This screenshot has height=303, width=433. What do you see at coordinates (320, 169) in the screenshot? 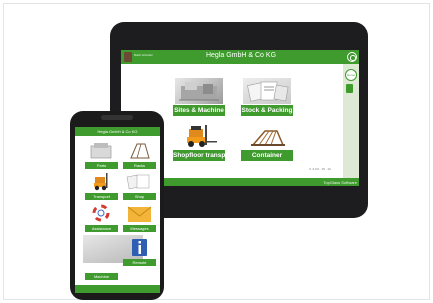
I see `version-text: V. 3.0.0 . 15 . 10` at bounding box center [320, 169].